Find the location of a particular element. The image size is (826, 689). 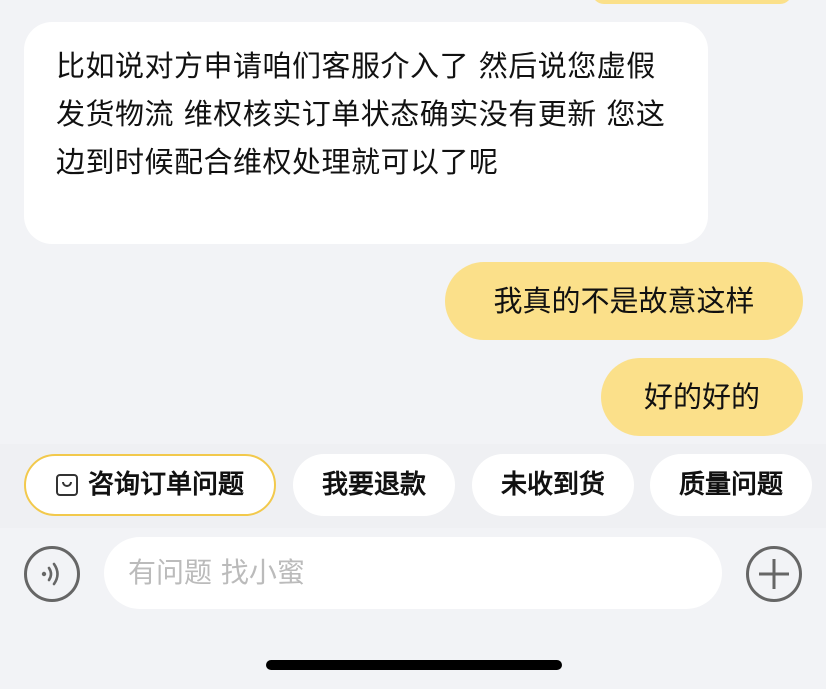

quick-reply-label: 质量问题 is located at coordinates (730, 485).